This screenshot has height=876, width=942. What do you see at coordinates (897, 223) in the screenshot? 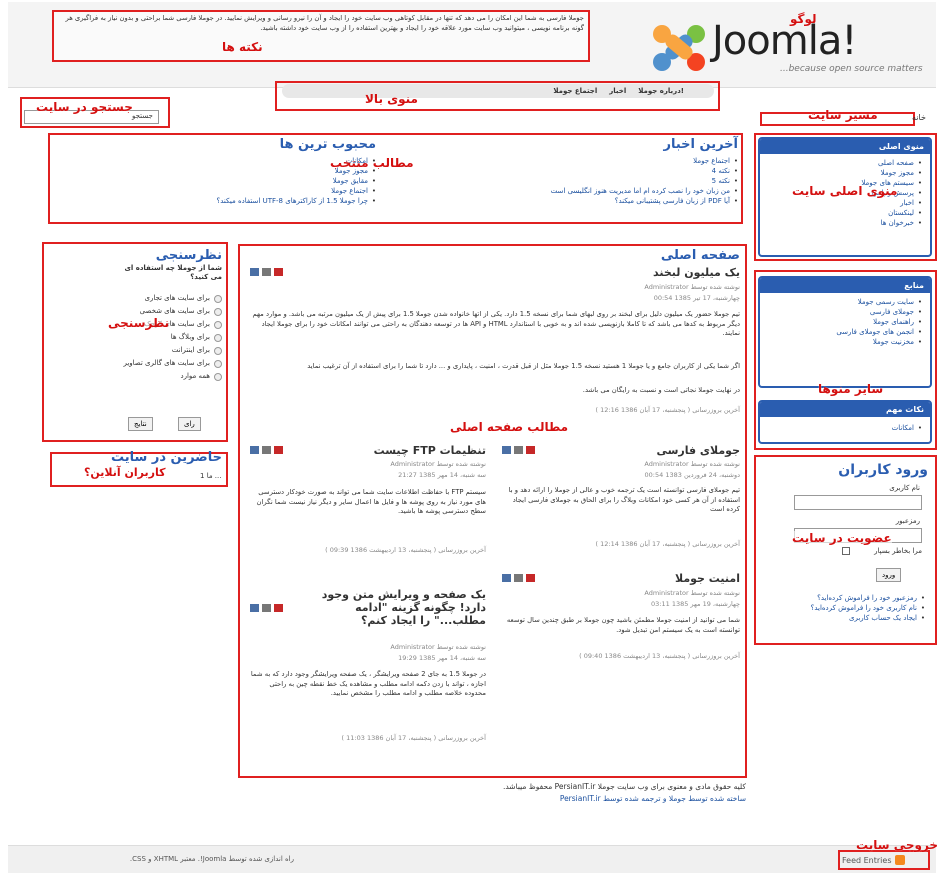
I see `main-menu-item: خبرخوان ها` at bounding box center [897, 223].